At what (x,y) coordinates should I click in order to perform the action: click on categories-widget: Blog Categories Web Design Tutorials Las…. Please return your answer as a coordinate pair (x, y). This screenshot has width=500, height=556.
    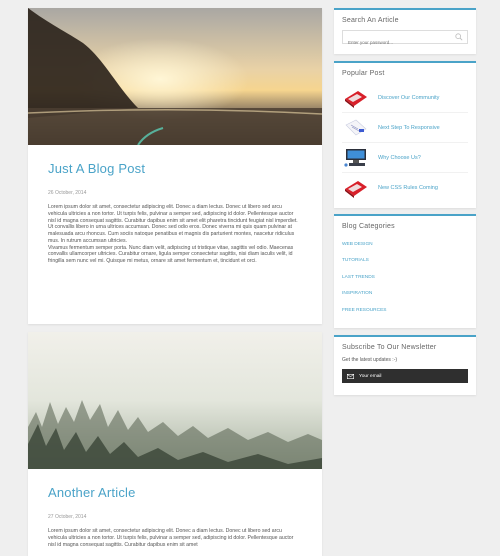
    Looking at the image, I should click on (405, 271).